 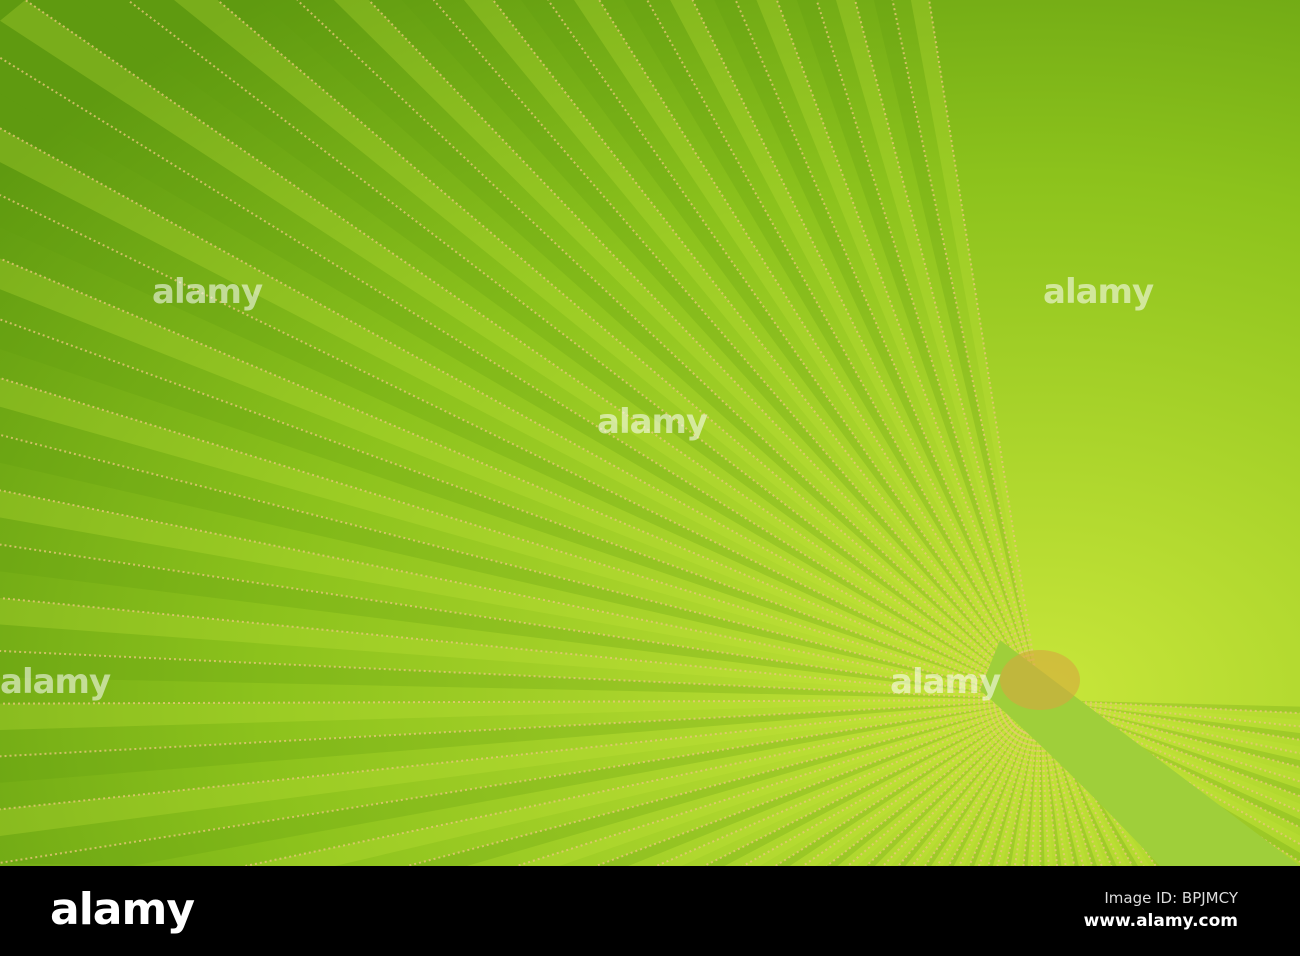 I want to click on image-id: Image ID: BPJMCY, so click(x=1171, y=898).